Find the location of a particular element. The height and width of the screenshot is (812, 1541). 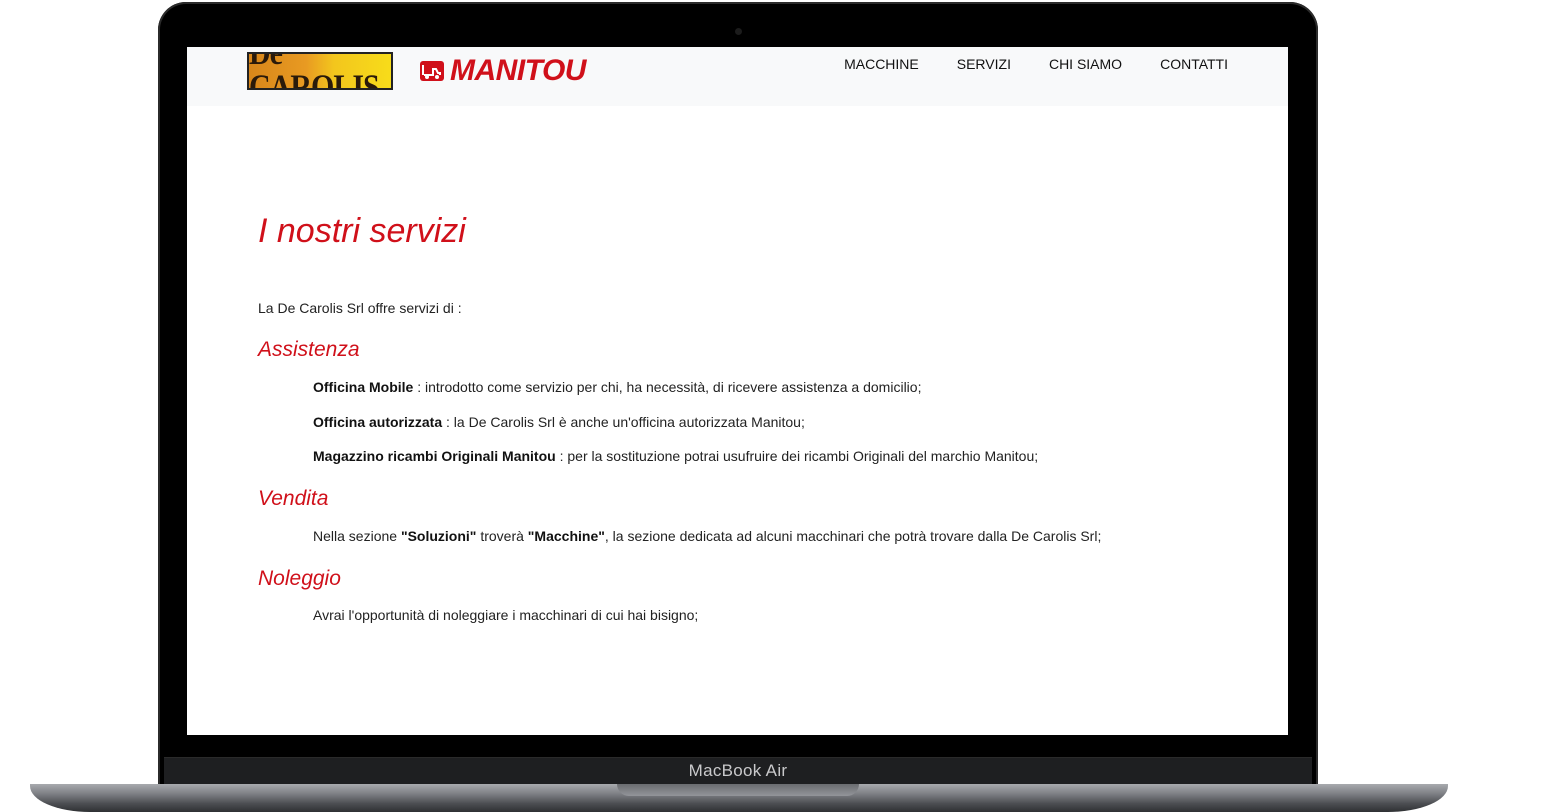

laptop-hinge-notch is located at coordinates (738, 790).